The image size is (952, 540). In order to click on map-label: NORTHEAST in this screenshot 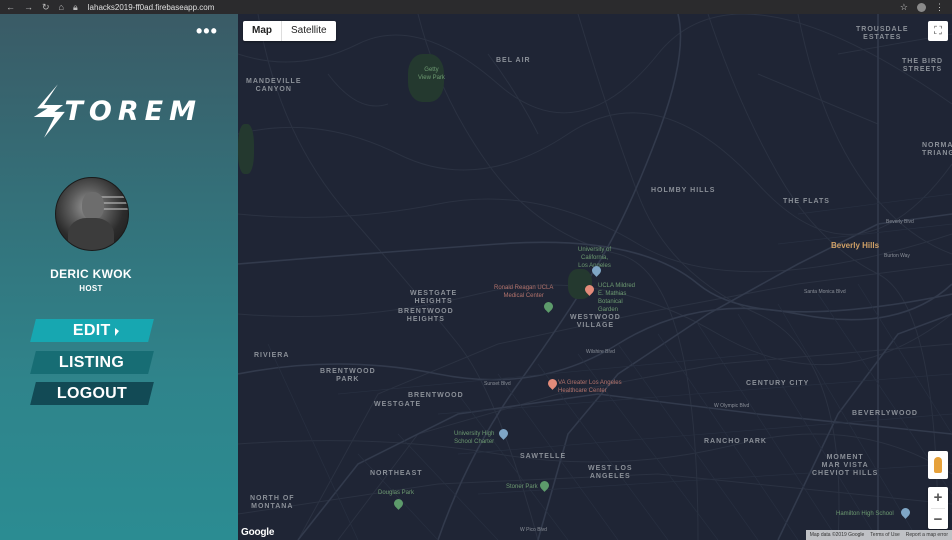, I will do `click(396, 473)`.